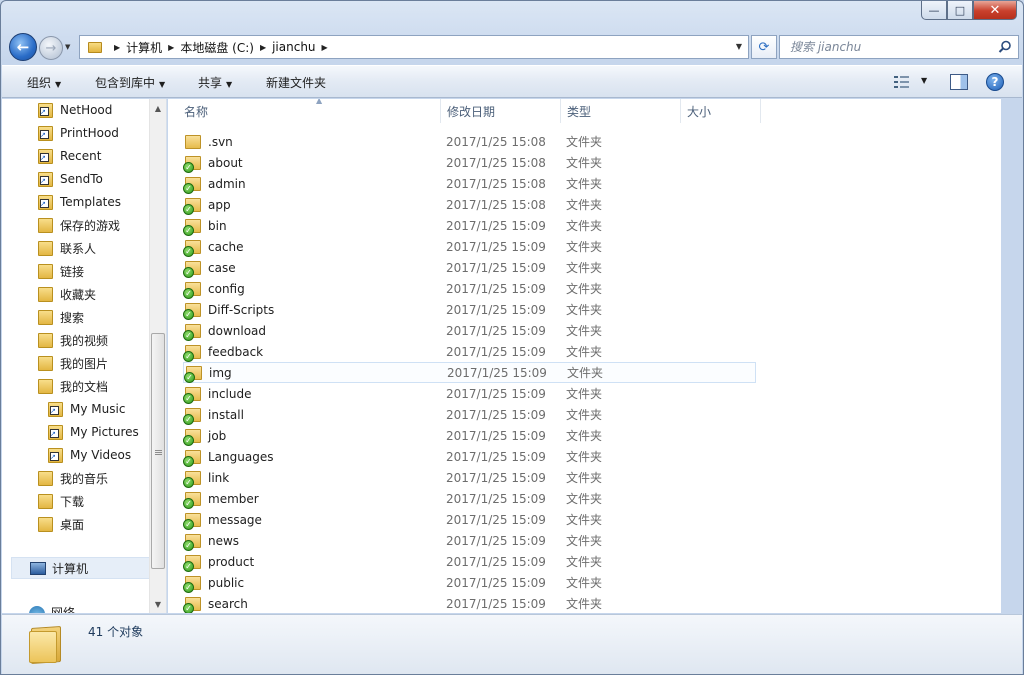 This screenshot has width=1024, height=675. I want to click on table-row: ✓ download 2017/1/25 15:09 文件夹, so click(469, 330).